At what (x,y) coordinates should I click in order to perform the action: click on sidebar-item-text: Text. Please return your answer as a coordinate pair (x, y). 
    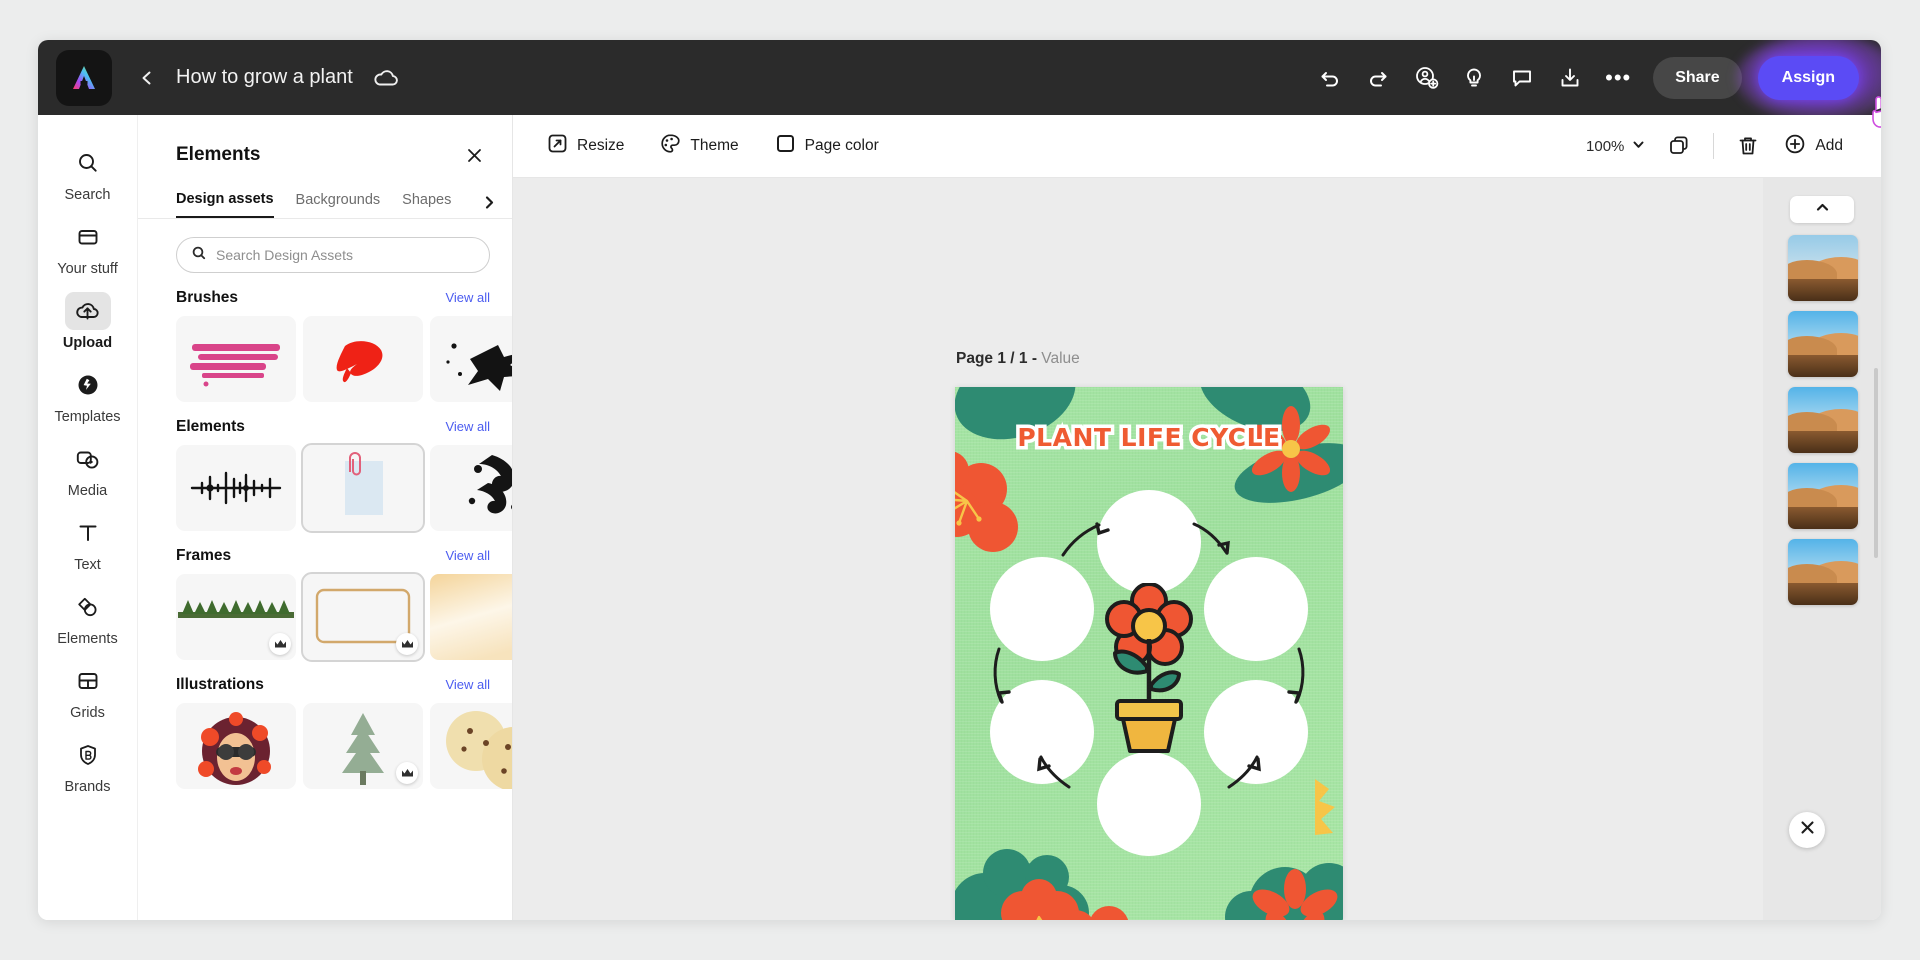
    Looking at the image, I should click on (88, 542).